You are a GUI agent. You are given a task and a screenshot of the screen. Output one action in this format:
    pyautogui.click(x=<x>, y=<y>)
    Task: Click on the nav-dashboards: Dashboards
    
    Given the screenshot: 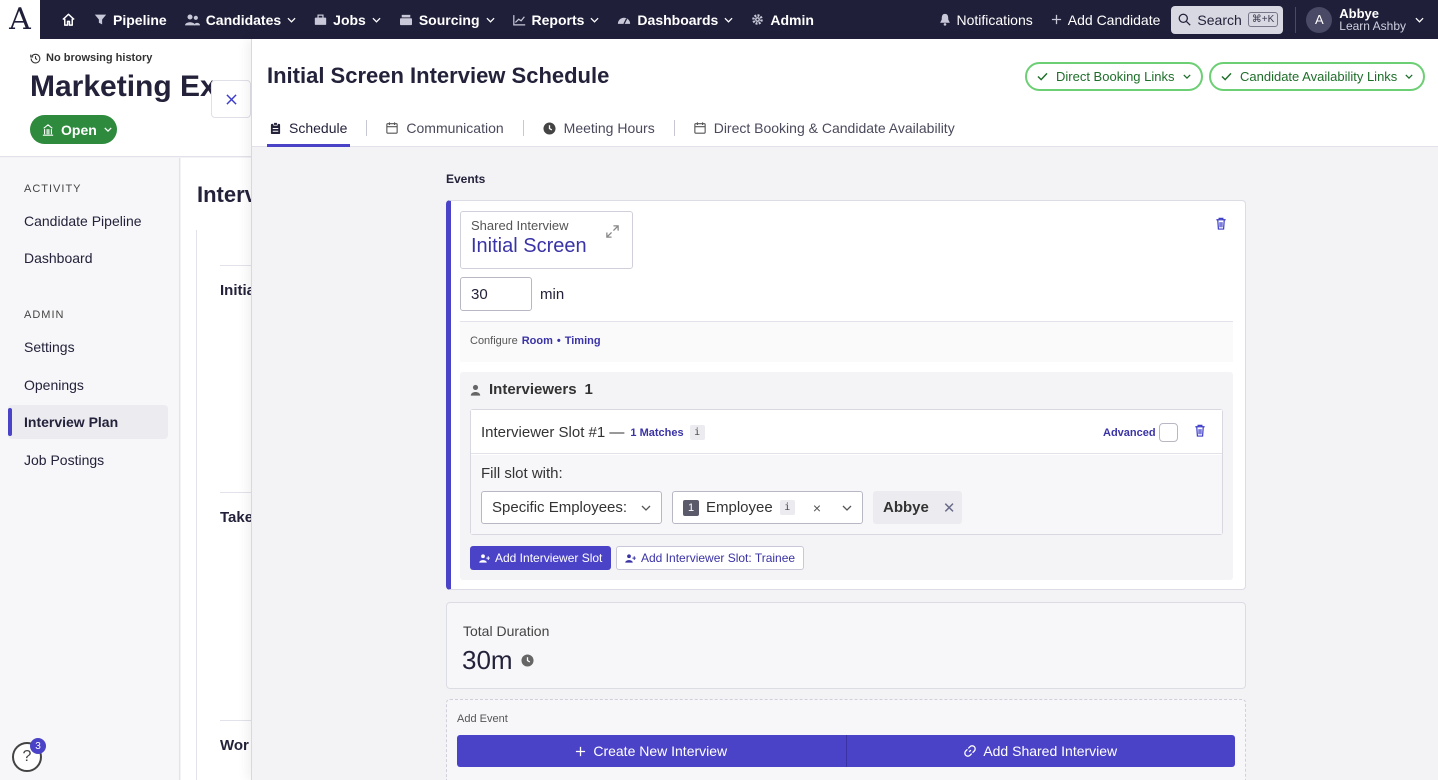 What is the action you would take?
    pyautogui.click(x=675, y=19)
    